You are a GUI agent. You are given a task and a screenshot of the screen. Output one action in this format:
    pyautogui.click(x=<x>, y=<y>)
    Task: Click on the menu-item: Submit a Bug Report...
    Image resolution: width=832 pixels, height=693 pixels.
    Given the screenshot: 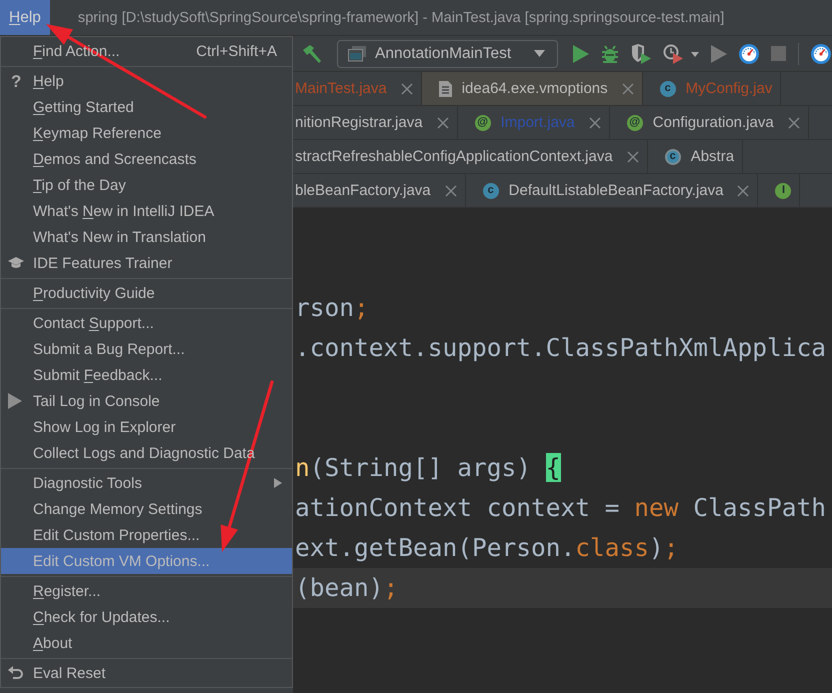 What is the action you would take?
    pyautogui.click(x=146, y=349)
    